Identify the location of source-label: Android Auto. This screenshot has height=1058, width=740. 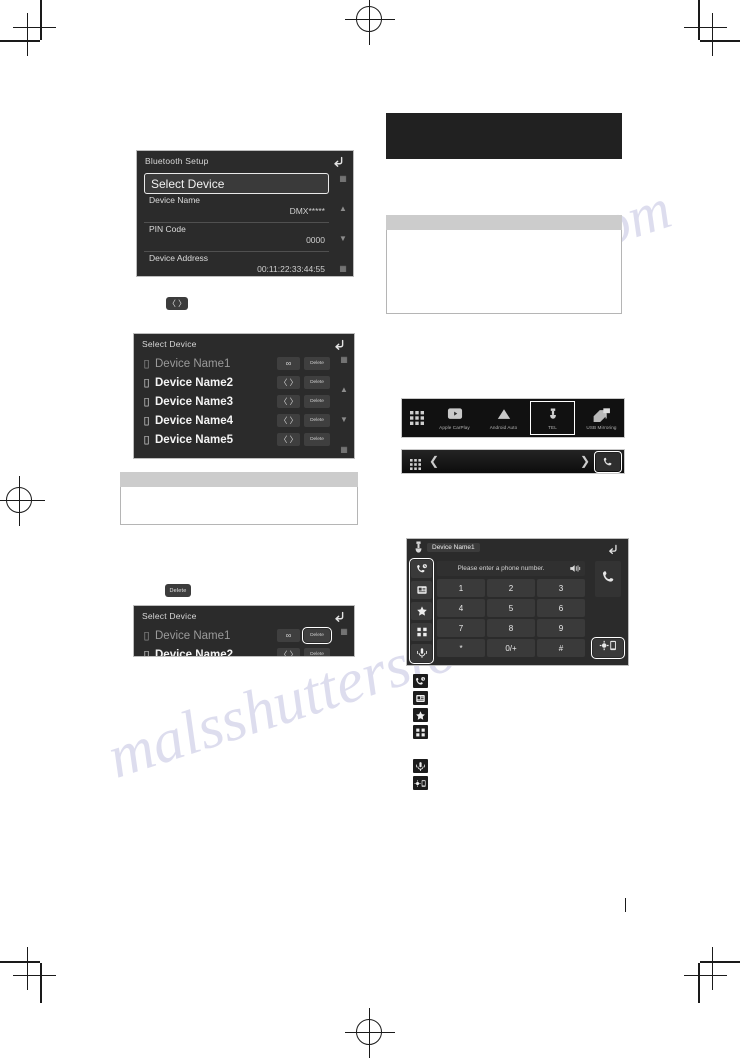
(503, 427).